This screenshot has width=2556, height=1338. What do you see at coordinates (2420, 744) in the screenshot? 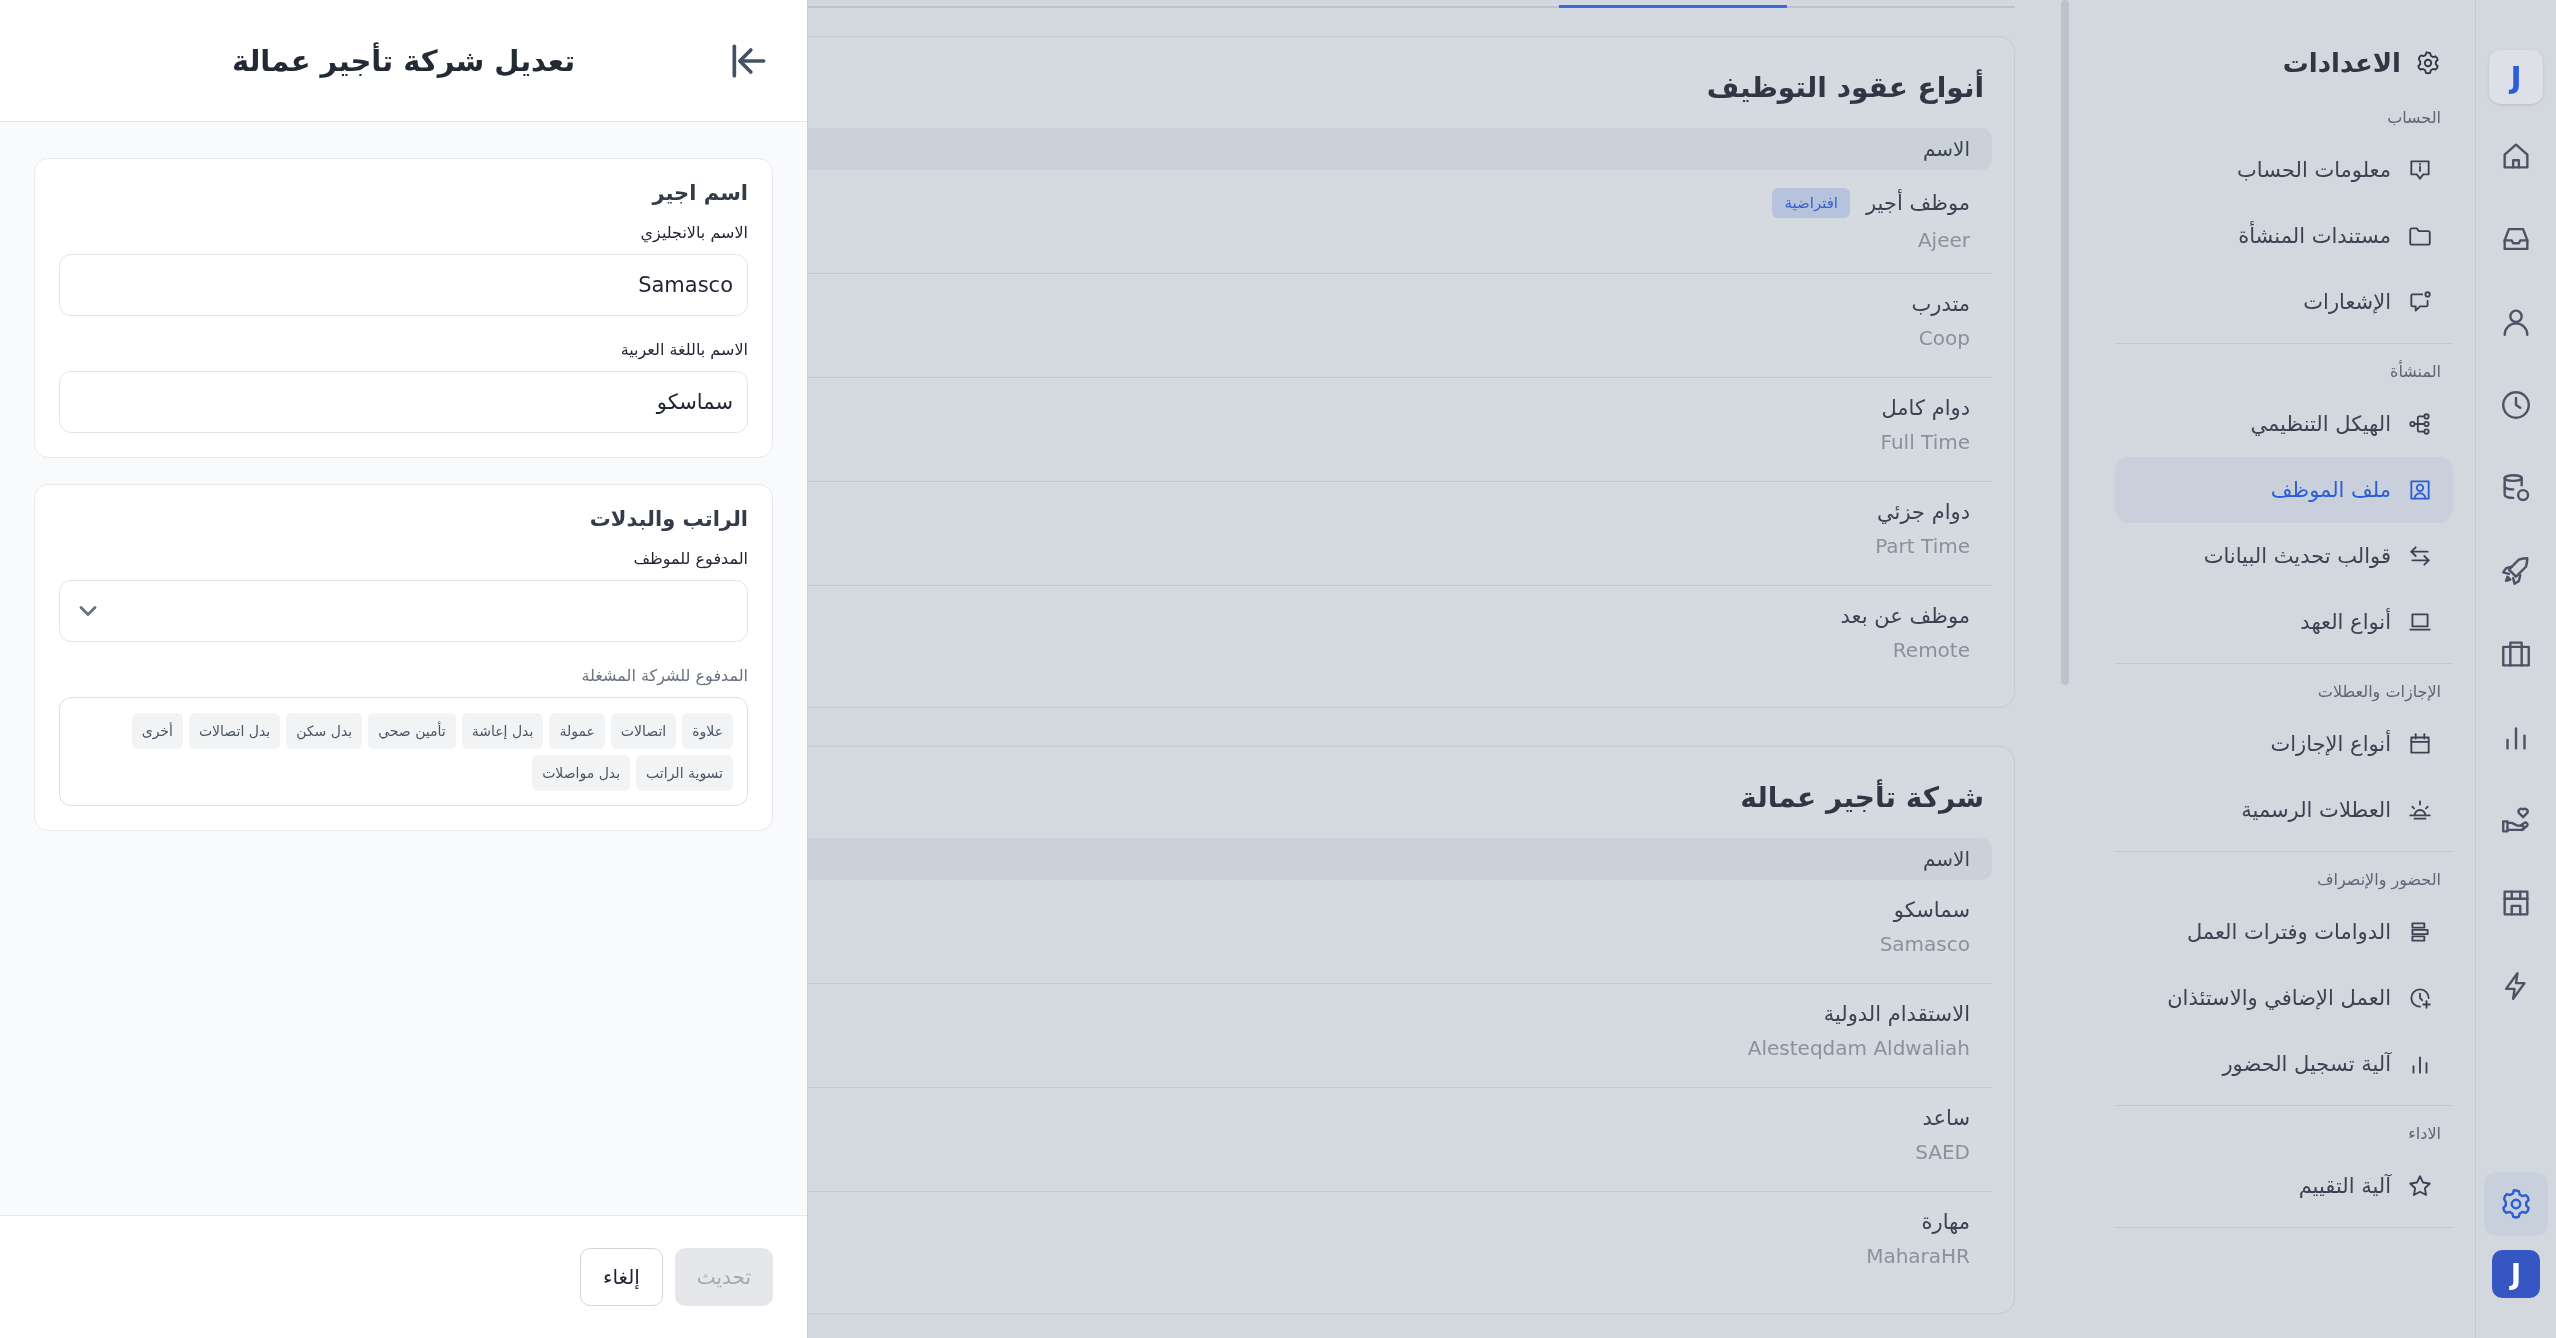
I see `calendar-icon` at bounding box center [2420, 744].